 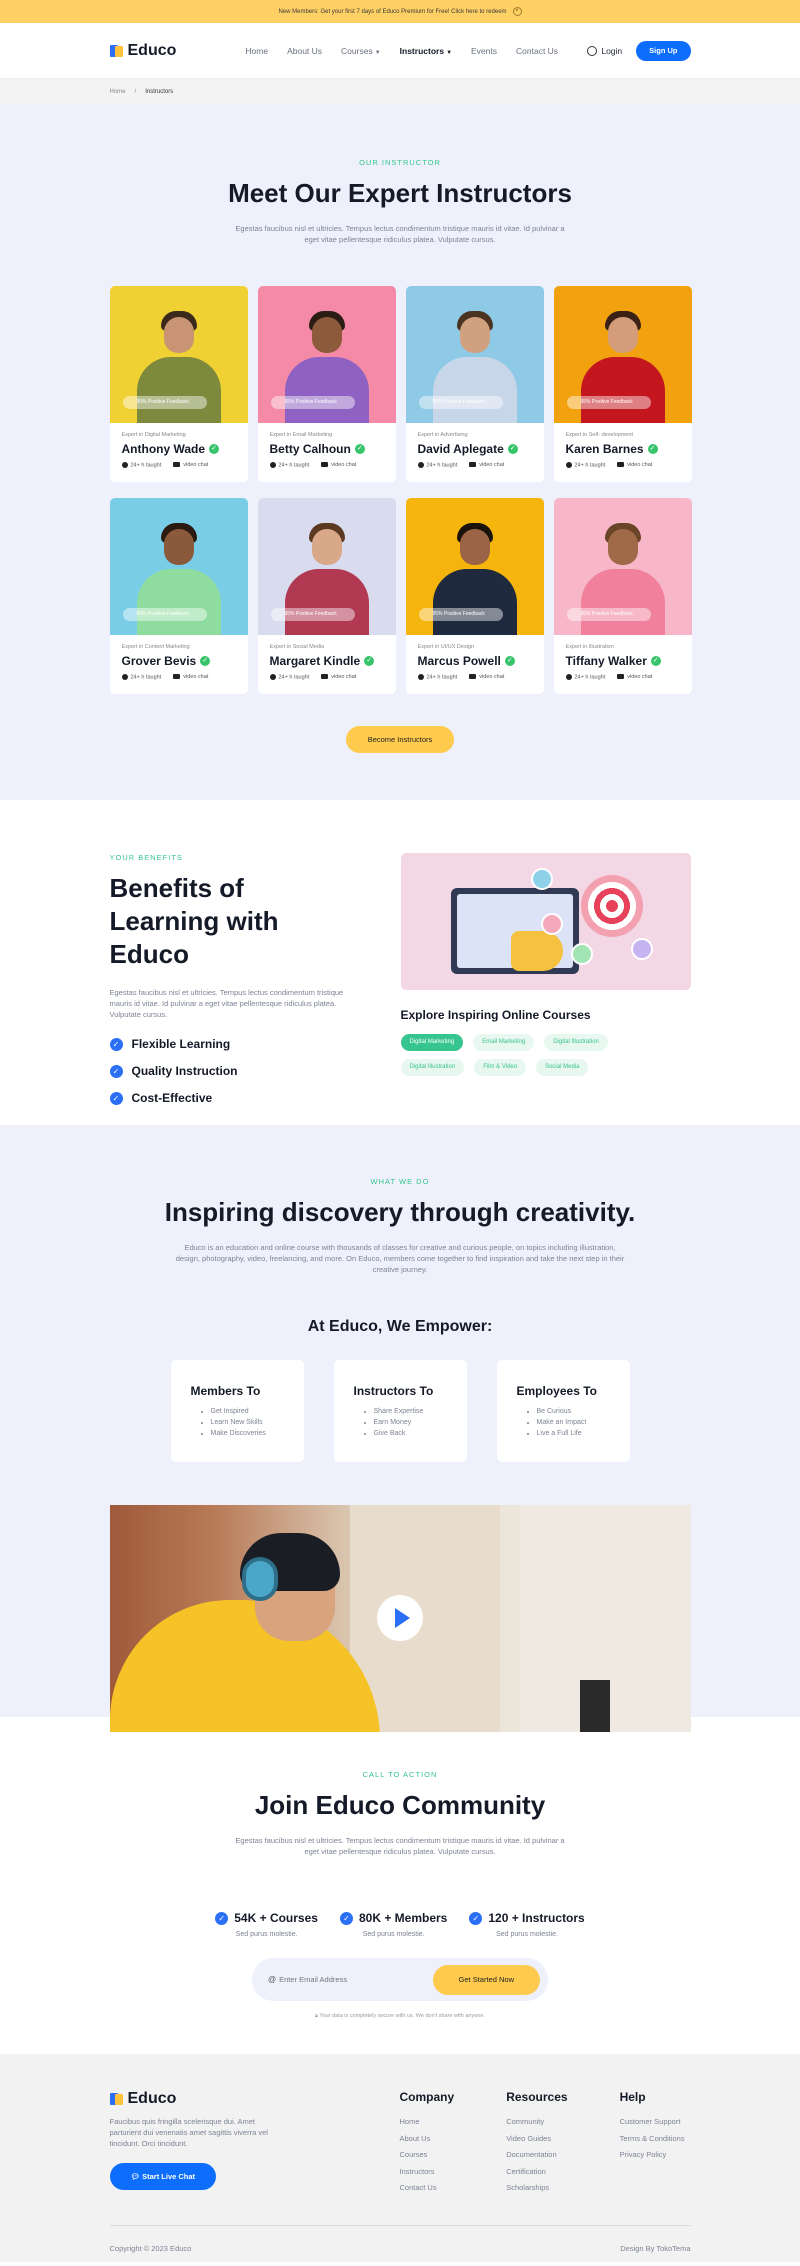 What do you see at coordinates (500, 1067) in the screenshot?
I see `chip-film-video: Film & Video` at bounding box center [500, 1067].